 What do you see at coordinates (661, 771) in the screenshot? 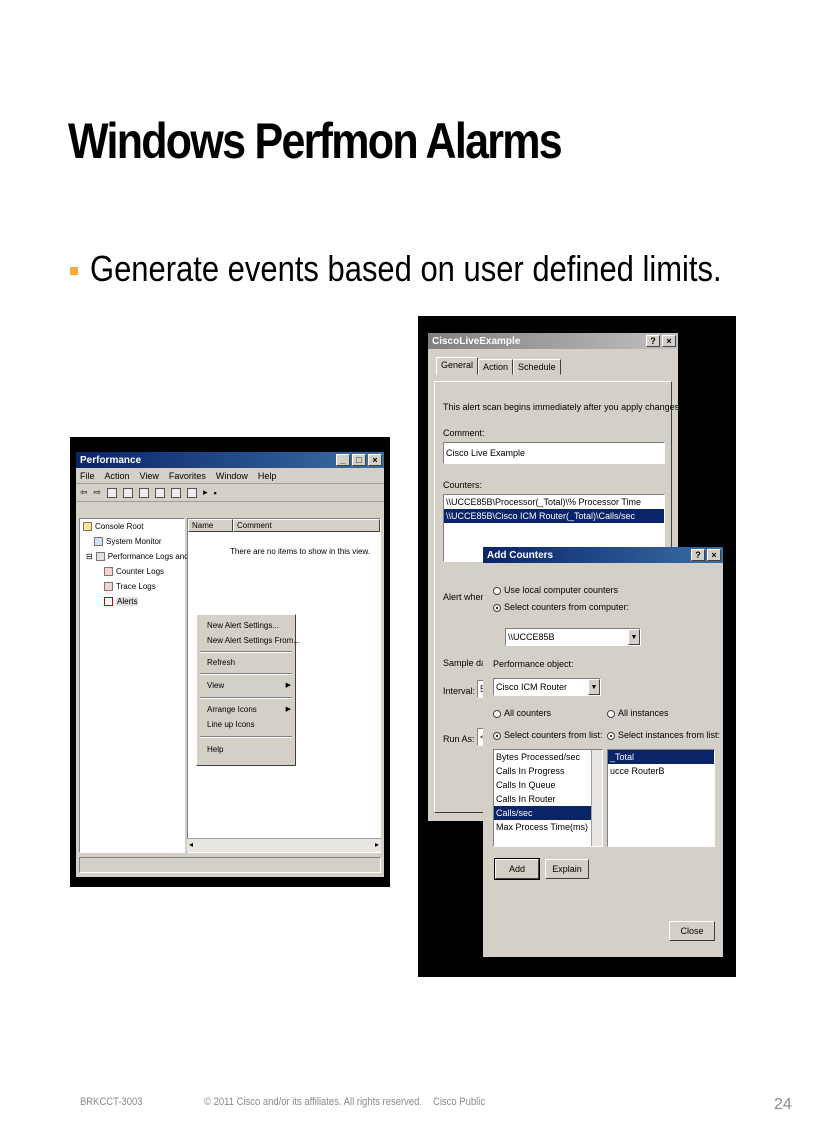
I see `list-item: ucce RouterB` at bounding box center [661, 771].